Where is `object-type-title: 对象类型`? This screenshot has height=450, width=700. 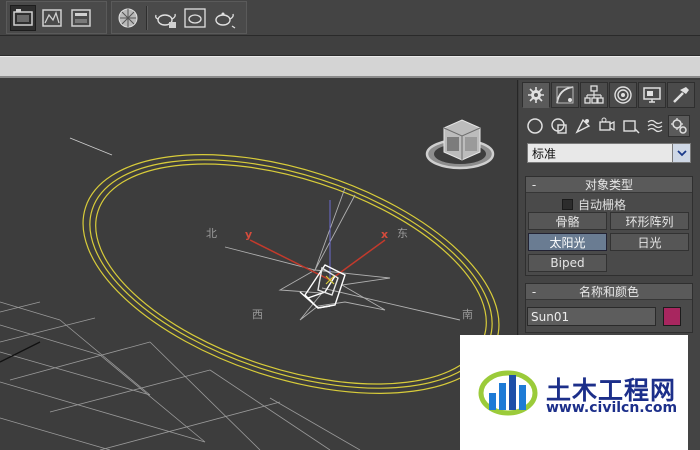
object-type-title: 对象类型 is located at coordinates (608, 185).